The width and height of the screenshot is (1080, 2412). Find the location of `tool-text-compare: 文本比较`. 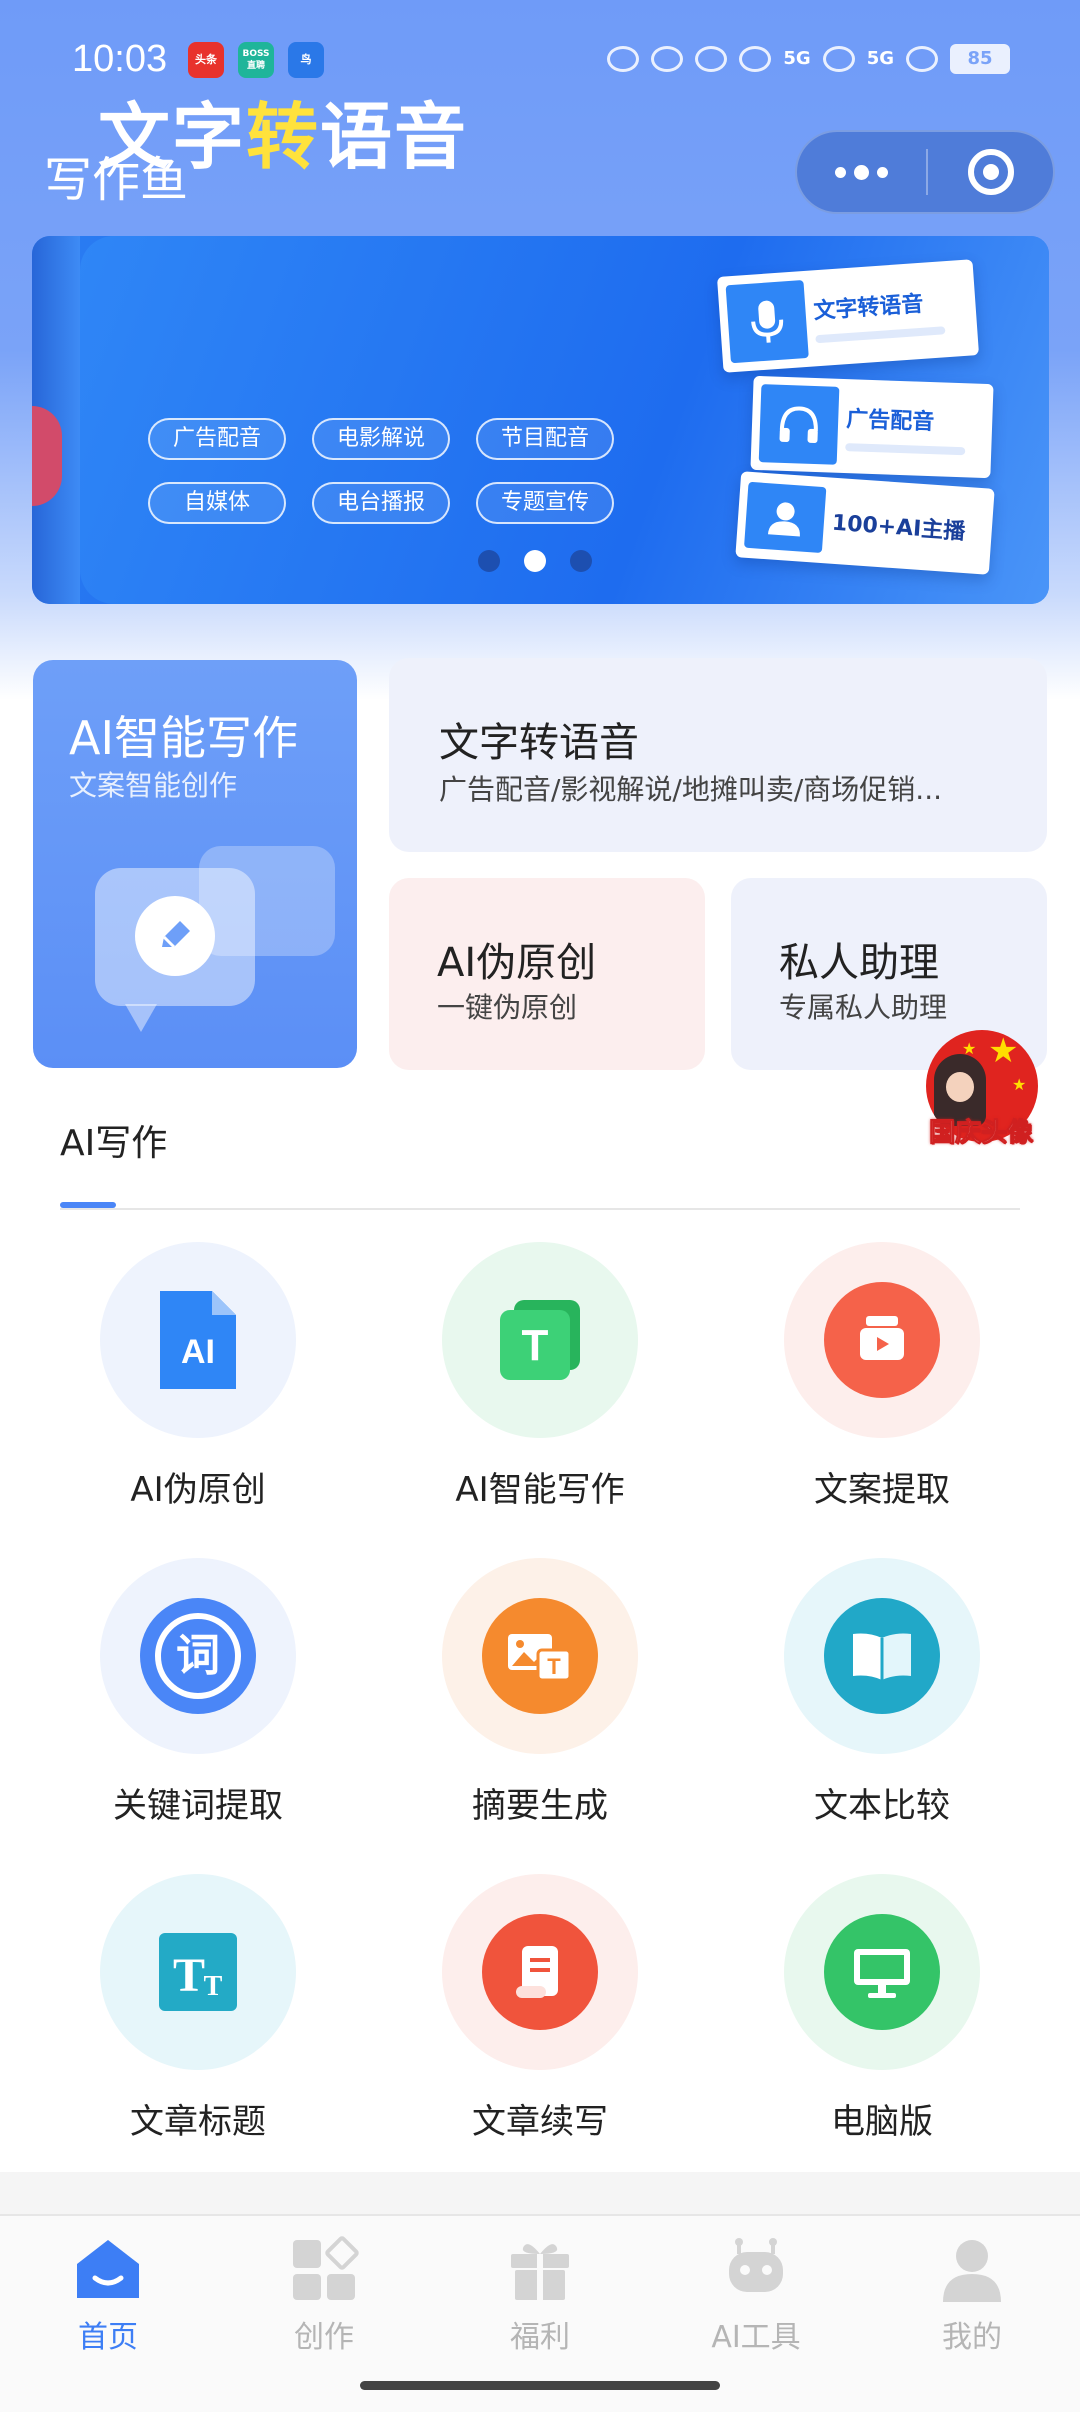

tool-text-compare: 文本比较 is located at coordinates (854, 1708).